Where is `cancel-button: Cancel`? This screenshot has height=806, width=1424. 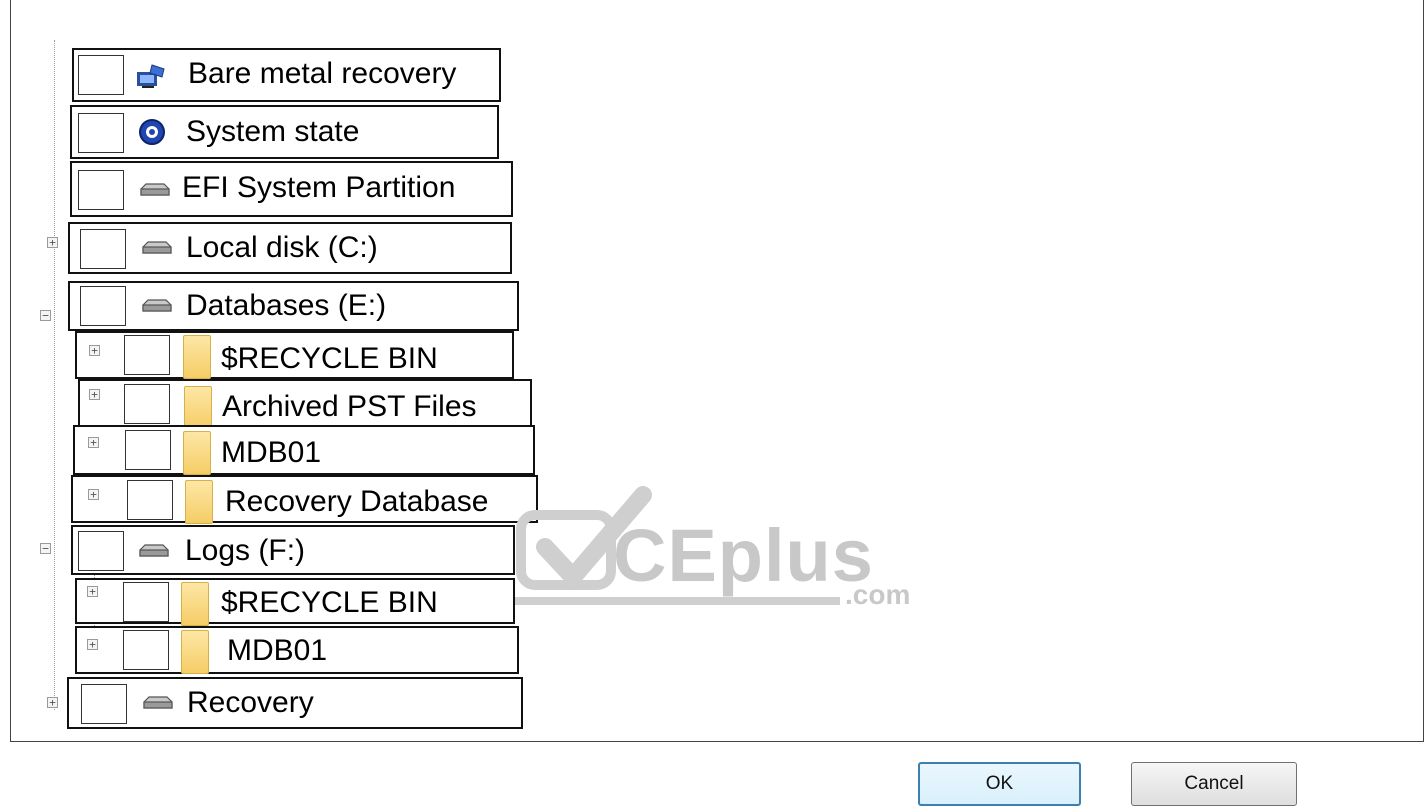 cancel-button: Cancel is located at coordinates (1214, 784).